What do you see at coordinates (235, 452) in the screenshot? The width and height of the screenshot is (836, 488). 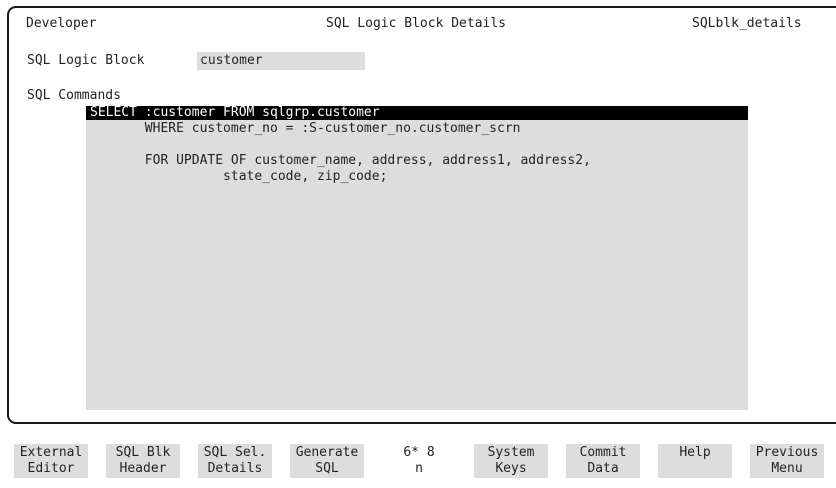 I see `fkey-label-line1: SQL Sel.` at bounding box center [235, 452].